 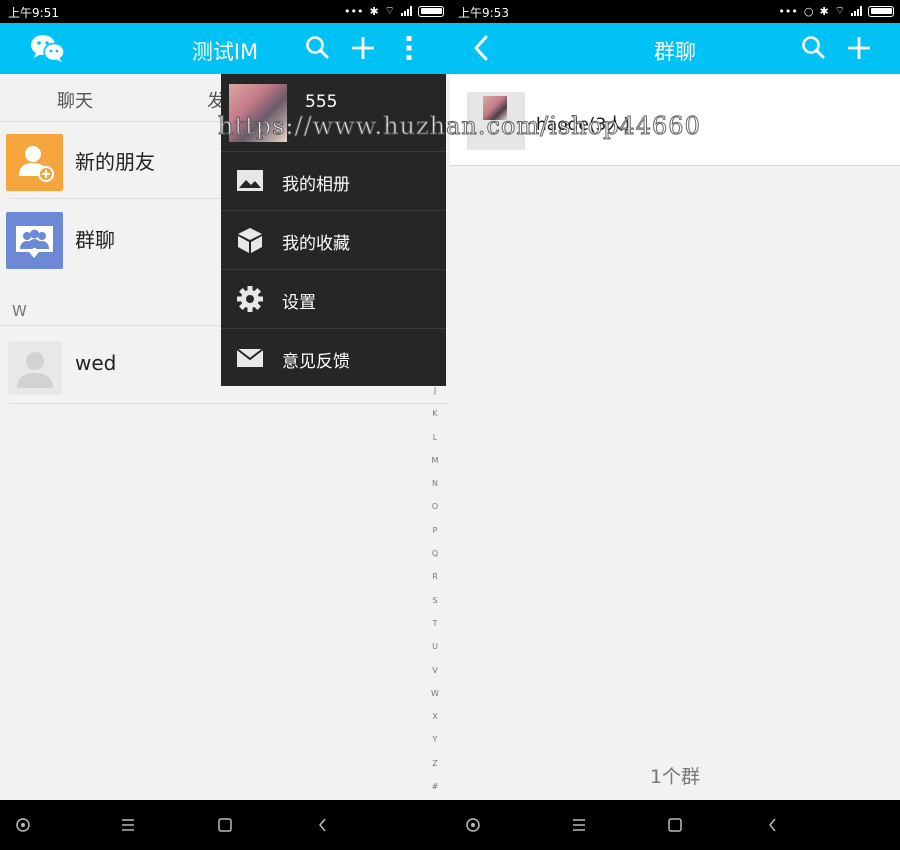 What do you see at coordinates (435, 444) in the screenshot?
I see `index-letter: L` at bounding box center [435, 444].